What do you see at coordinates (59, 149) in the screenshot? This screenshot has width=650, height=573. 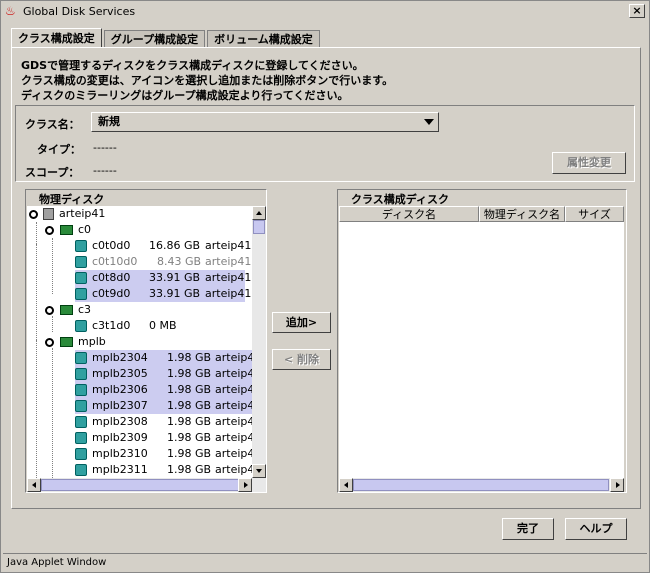 I see `type-label: タイプ：` at bounding box center [59, 149].